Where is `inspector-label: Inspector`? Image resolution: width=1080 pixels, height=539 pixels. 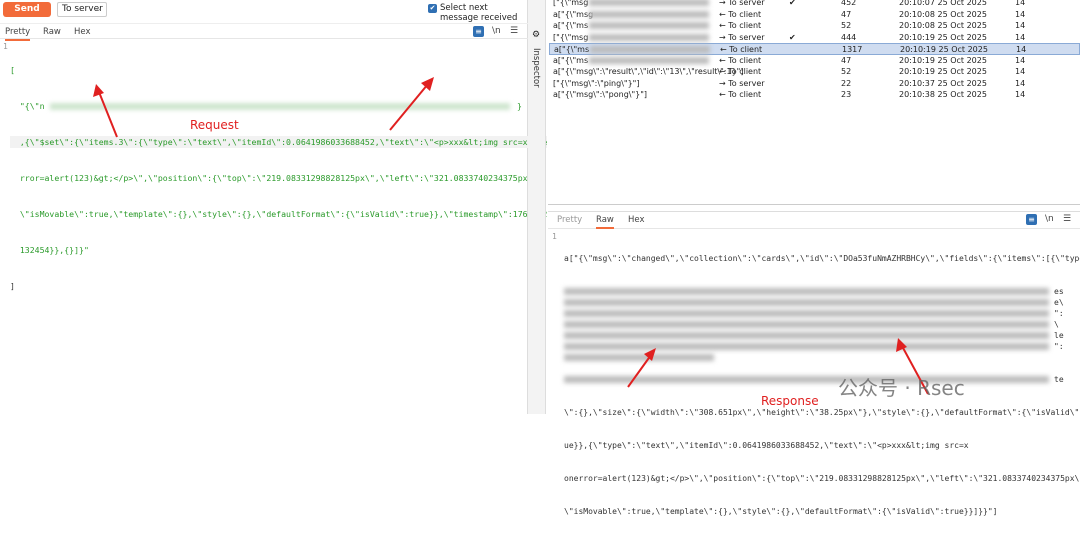 inspector-label: Inspector is located at coordinates (536, 68).